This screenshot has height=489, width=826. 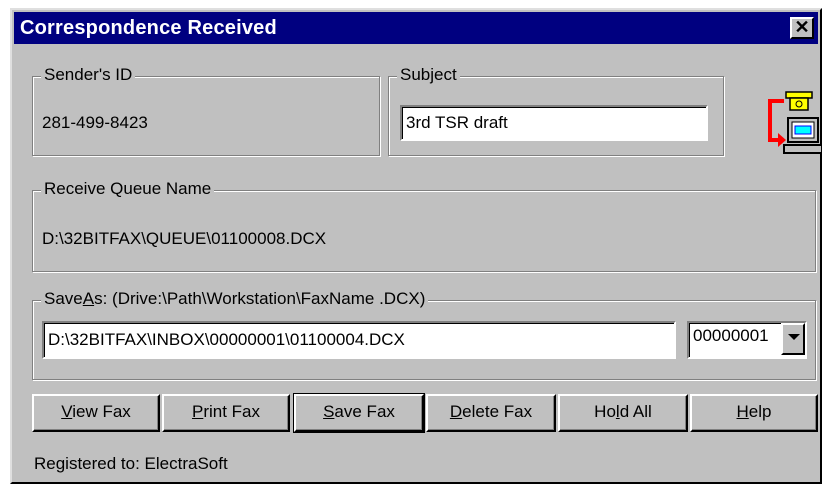 I want to click on receive-queue-legend: Receive Queue Name, so click(x=128, y=189).